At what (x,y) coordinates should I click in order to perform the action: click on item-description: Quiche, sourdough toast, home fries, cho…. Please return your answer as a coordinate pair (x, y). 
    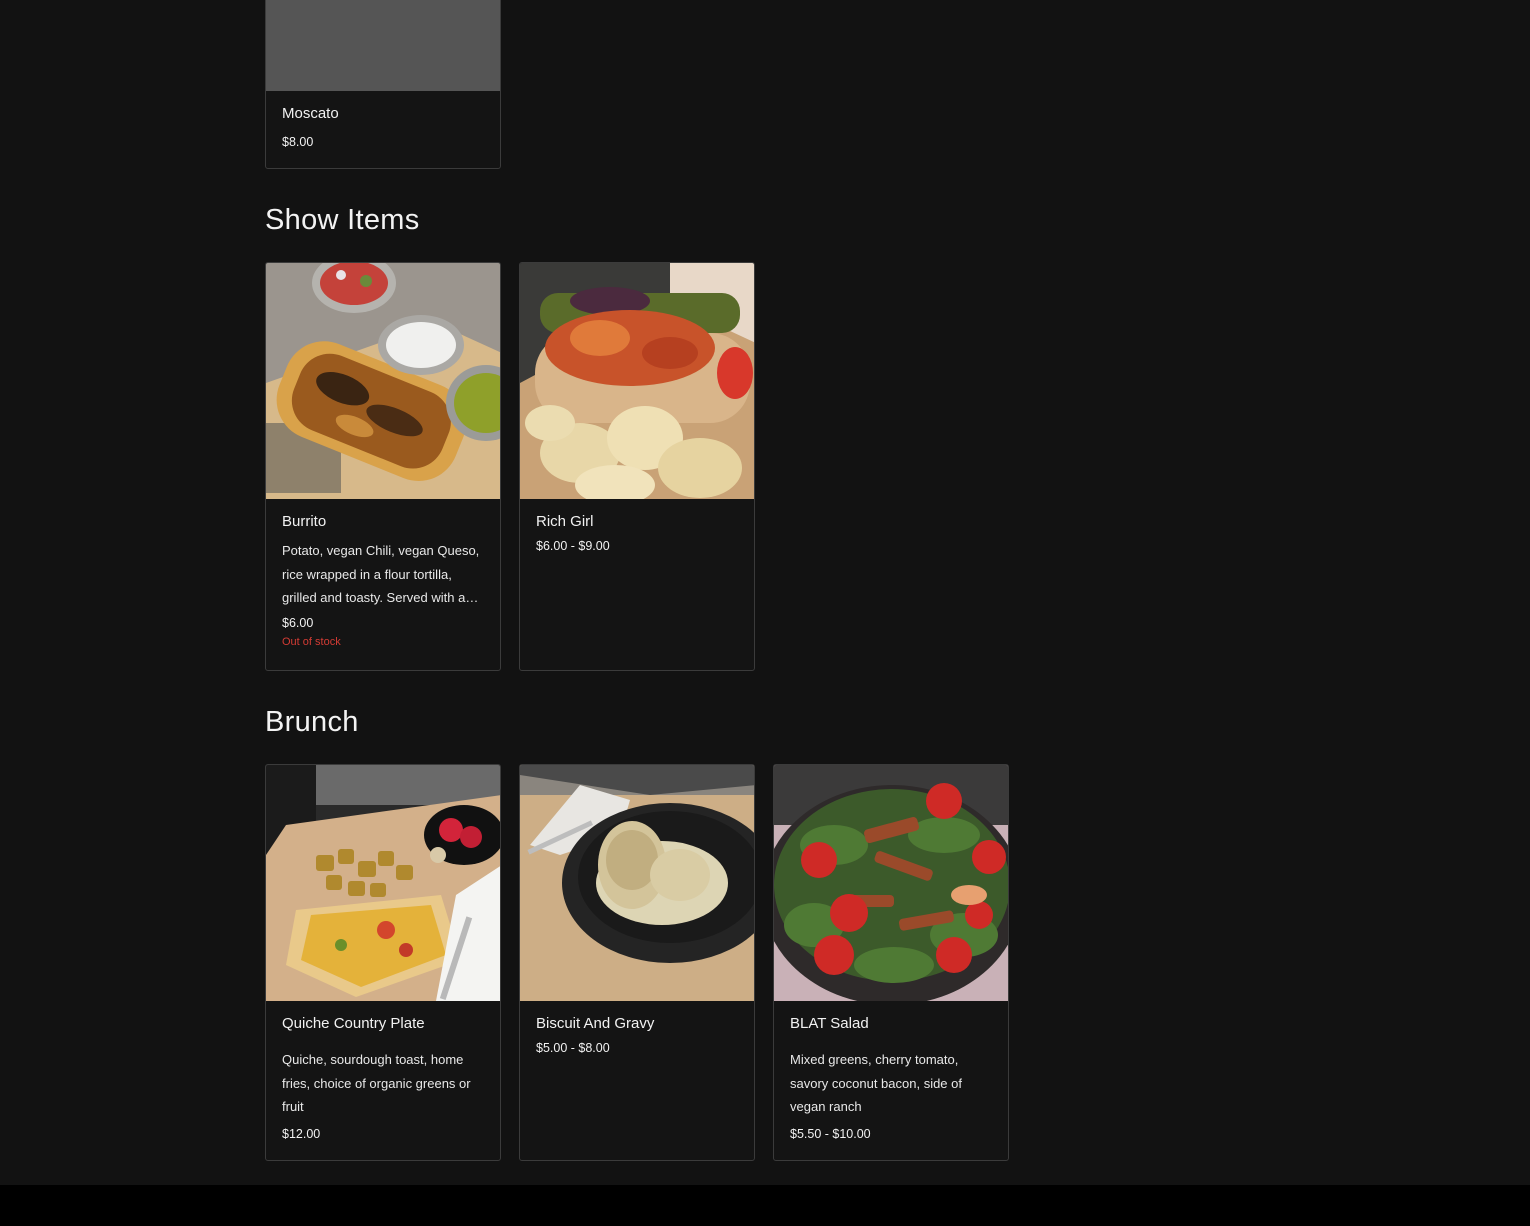
    Looking at the image, I should click on (376, 1083).